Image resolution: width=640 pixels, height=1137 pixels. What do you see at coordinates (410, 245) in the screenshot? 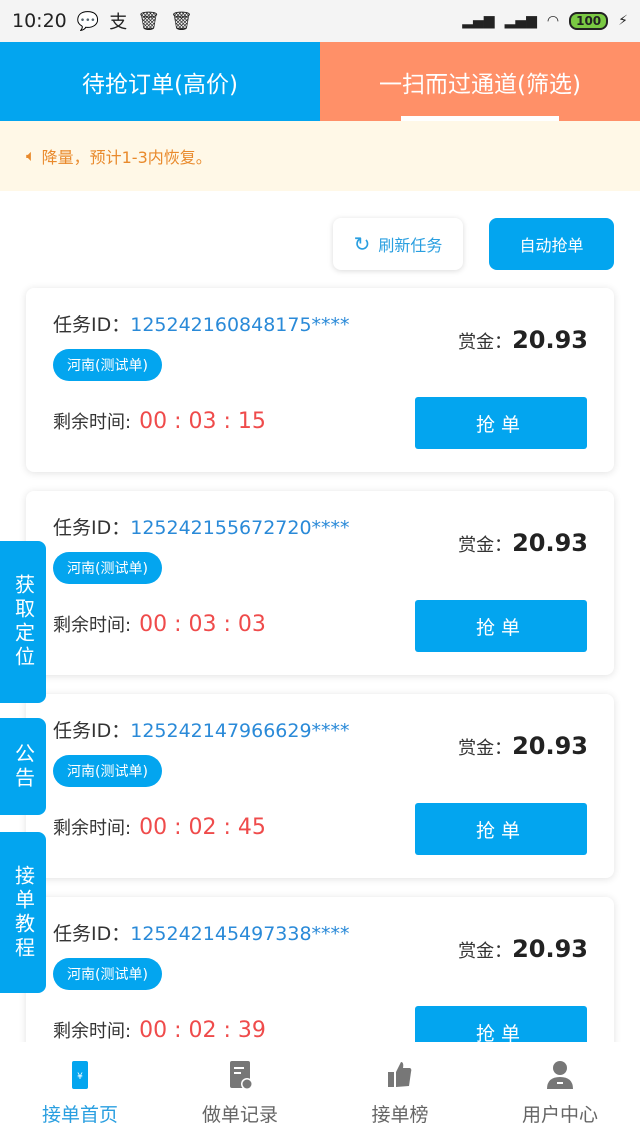
I see `refresh-label: 刷新任务` at bounding box center [410, 245].